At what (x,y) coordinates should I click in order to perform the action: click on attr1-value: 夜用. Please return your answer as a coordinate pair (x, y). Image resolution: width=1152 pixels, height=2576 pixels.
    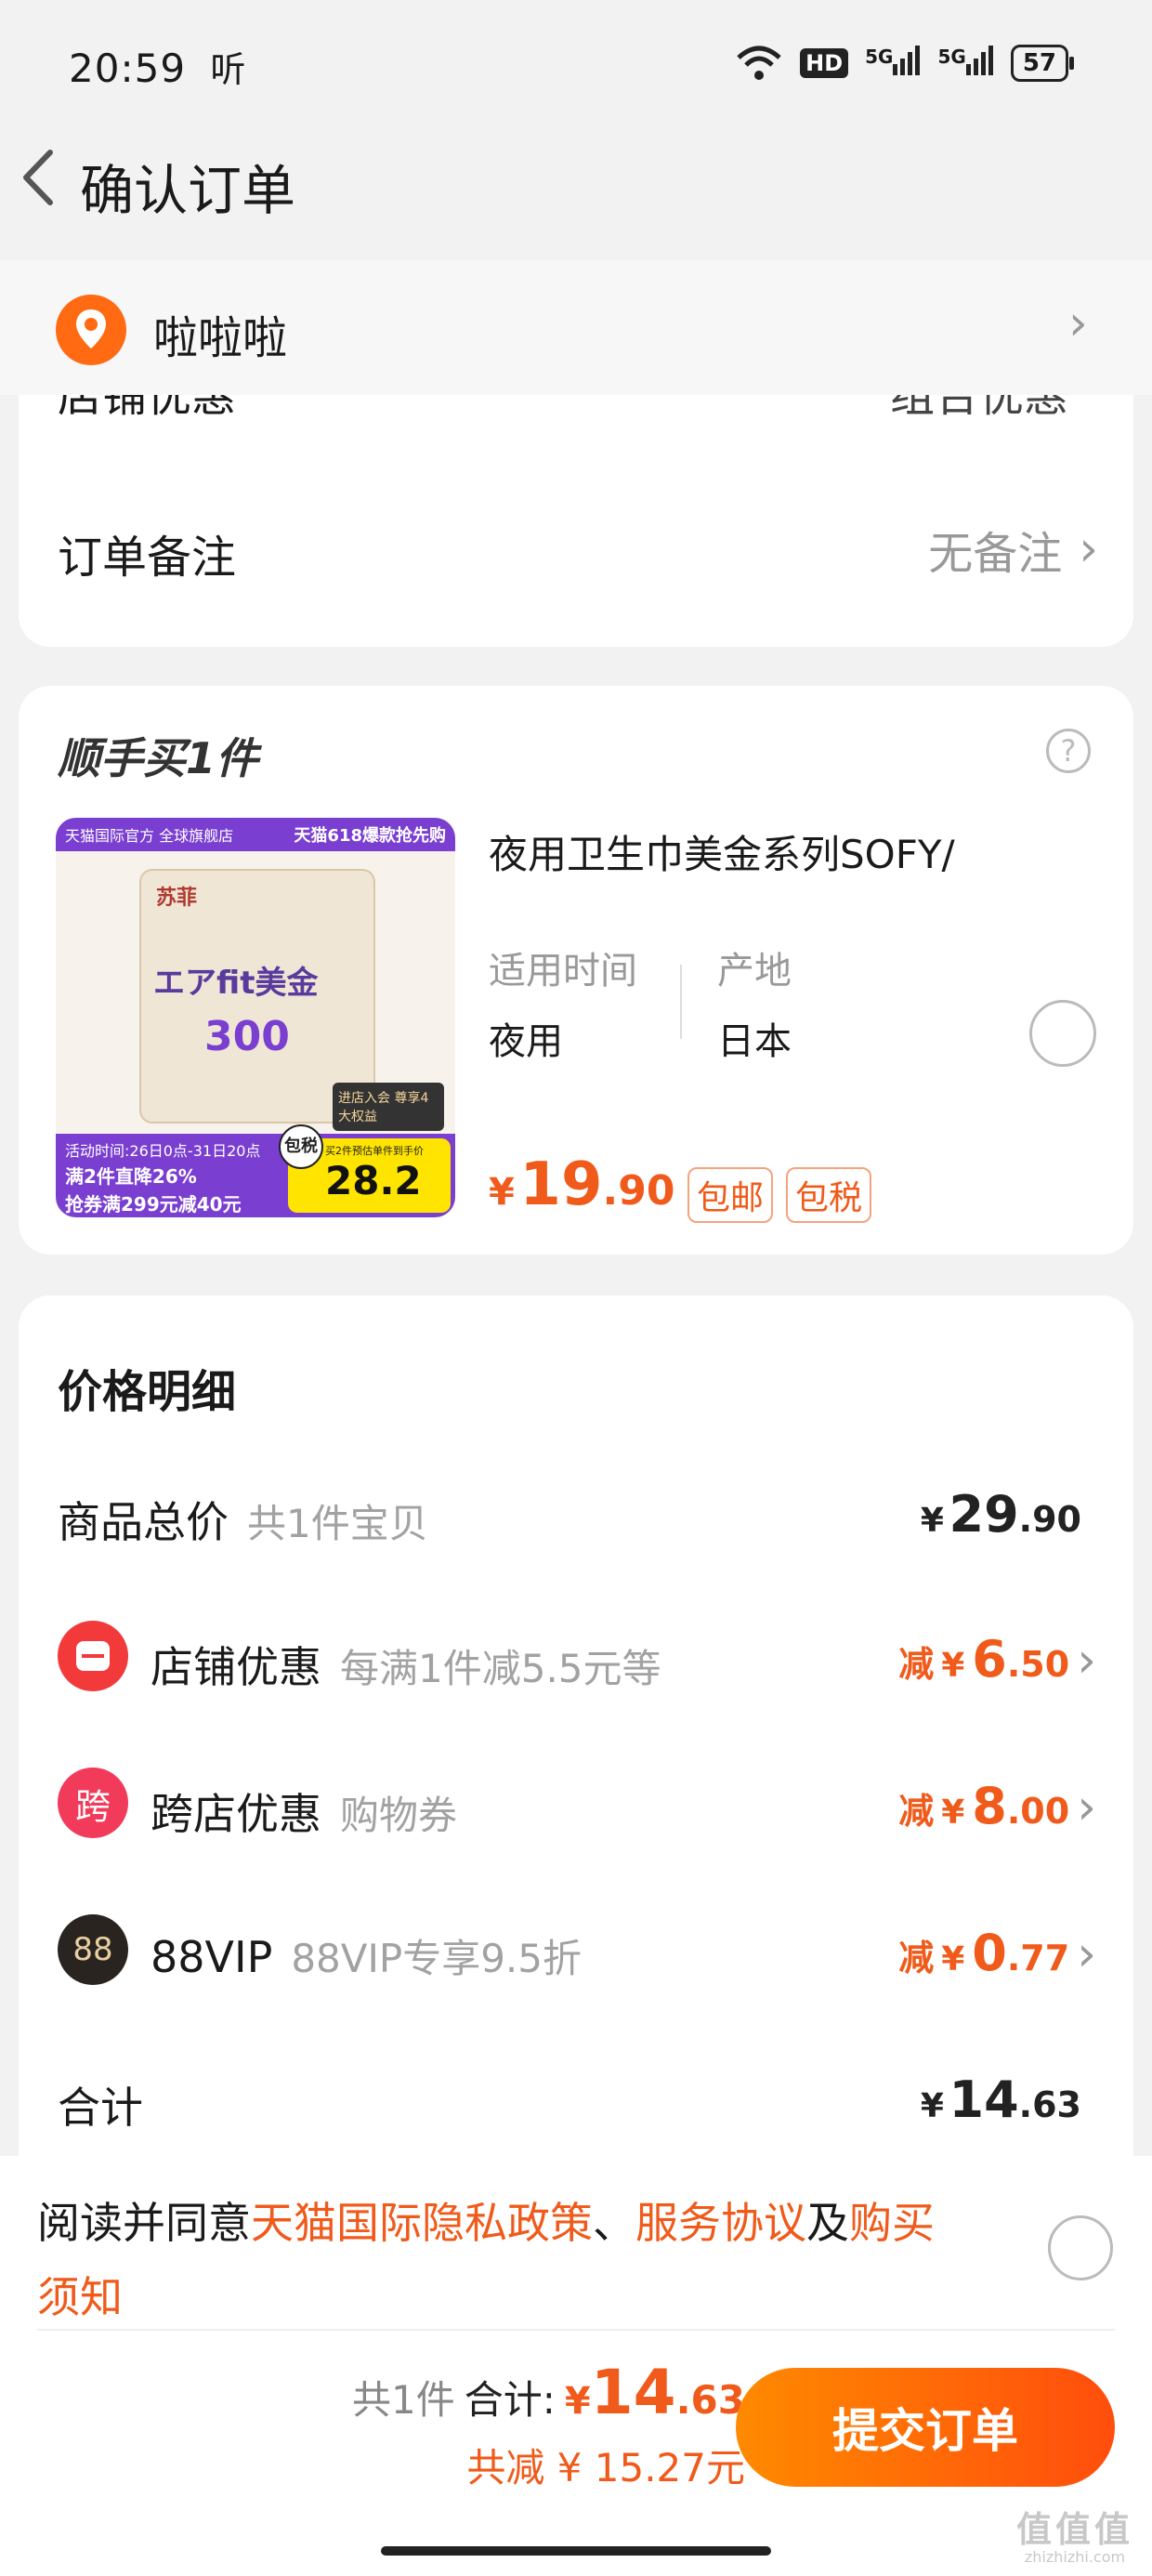
    Looking at the image, I should click on (526, 1041).